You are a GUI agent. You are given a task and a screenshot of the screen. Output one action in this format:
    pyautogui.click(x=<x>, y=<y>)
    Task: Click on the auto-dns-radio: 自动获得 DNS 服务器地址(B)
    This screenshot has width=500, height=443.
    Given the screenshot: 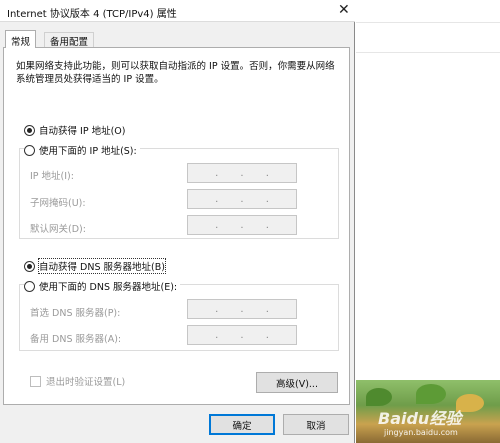 What is the action you would take?
    pyautogui.click(x=95, y=266)
    